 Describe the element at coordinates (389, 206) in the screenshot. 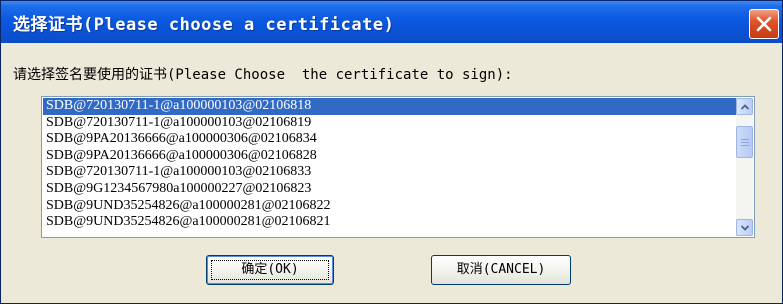

I see `certificate-list-item: SDB@9UND35254826@a100000281@02106822` at that location.